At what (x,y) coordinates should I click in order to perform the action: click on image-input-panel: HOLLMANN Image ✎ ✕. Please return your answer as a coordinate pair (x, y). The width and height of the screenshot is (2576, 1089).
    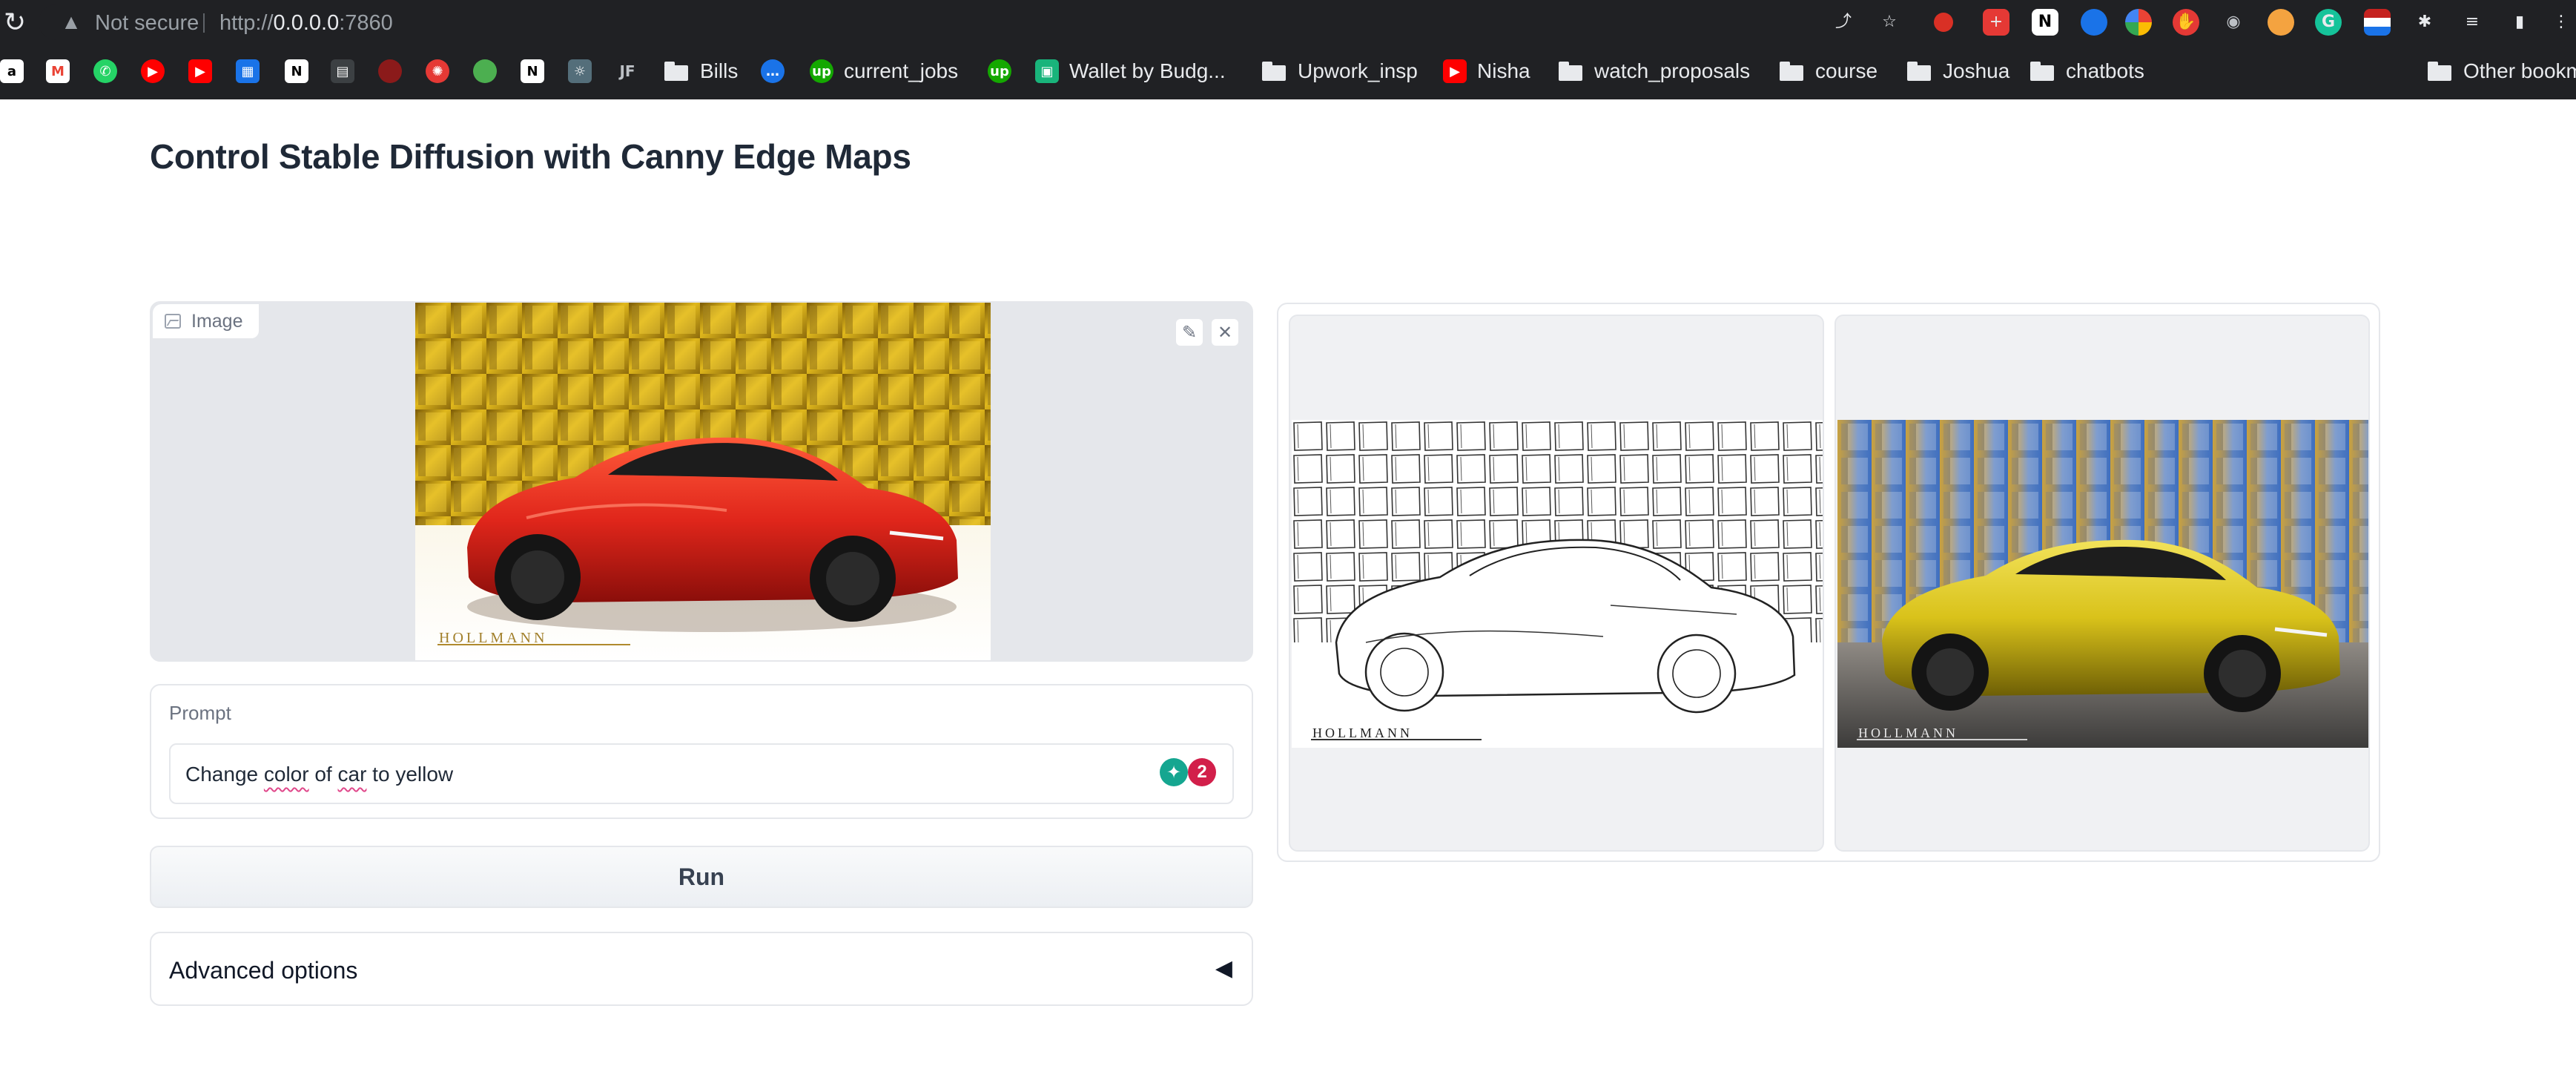
    Looking at the image, I should click on (701, 482).